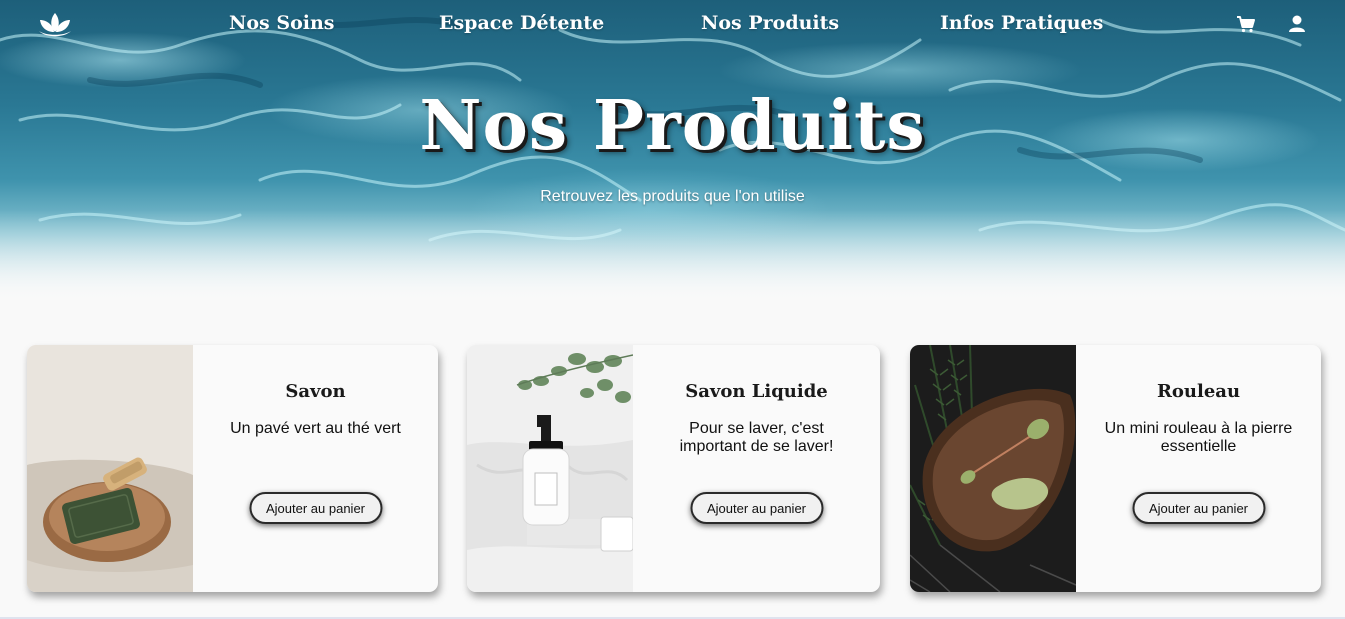  I want to click on page-subtitle: Retrouvez les produits que l'on utilise, so click(672, 196).